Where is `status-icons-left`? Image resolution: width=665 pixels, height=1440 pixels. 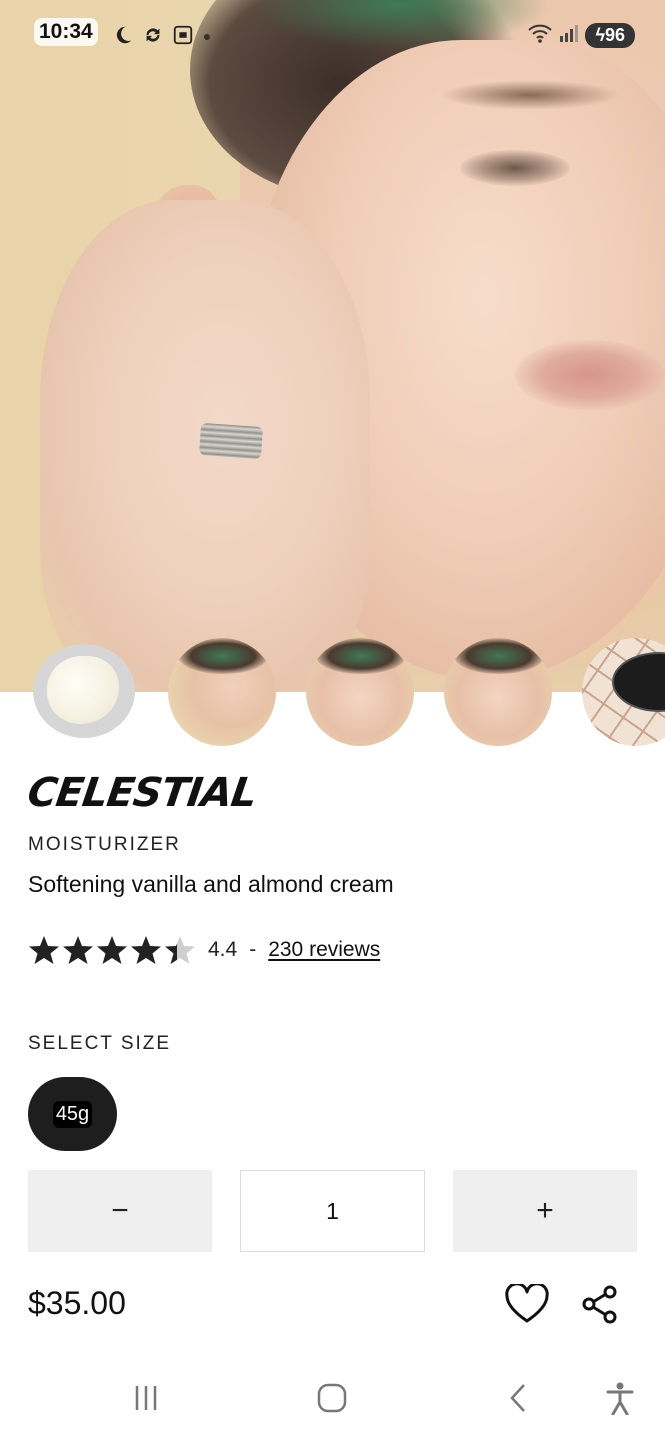
status-icons-left is located at coordinates (162, 37).